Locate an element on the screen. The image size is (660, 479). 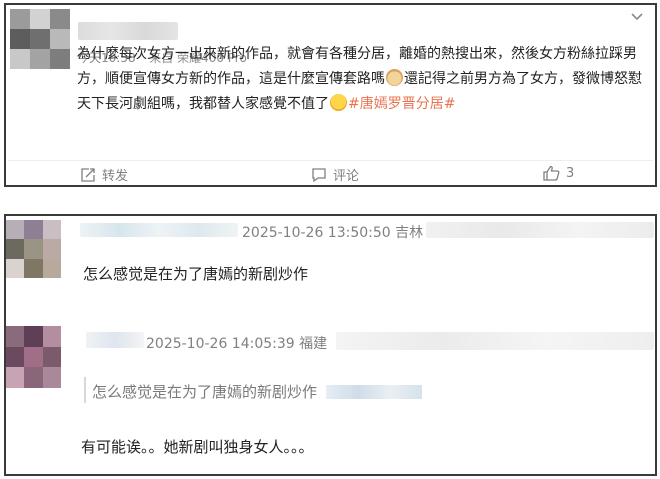
doge-emoji-icon is located at coordinates (394, 77).